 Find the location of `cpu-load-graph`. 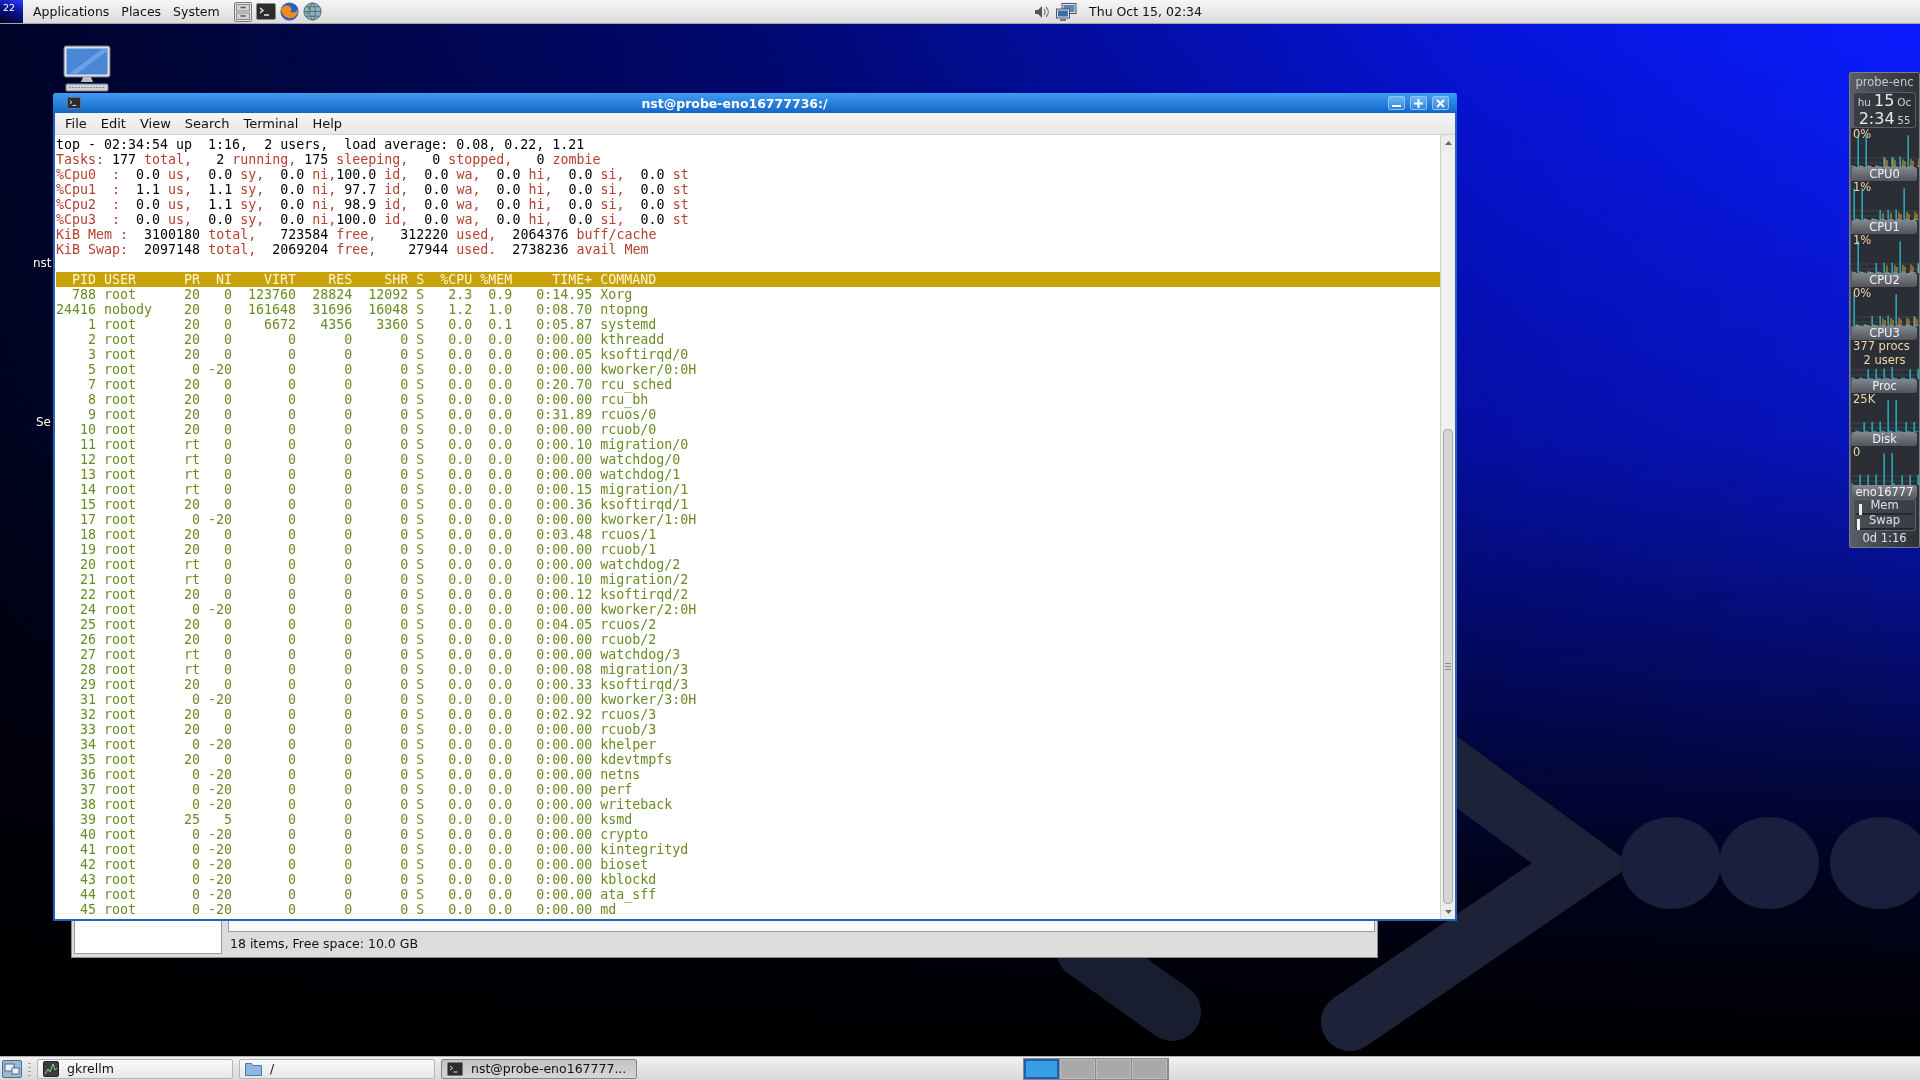

cpu-load-graph is located at coordinates (1885, 200).